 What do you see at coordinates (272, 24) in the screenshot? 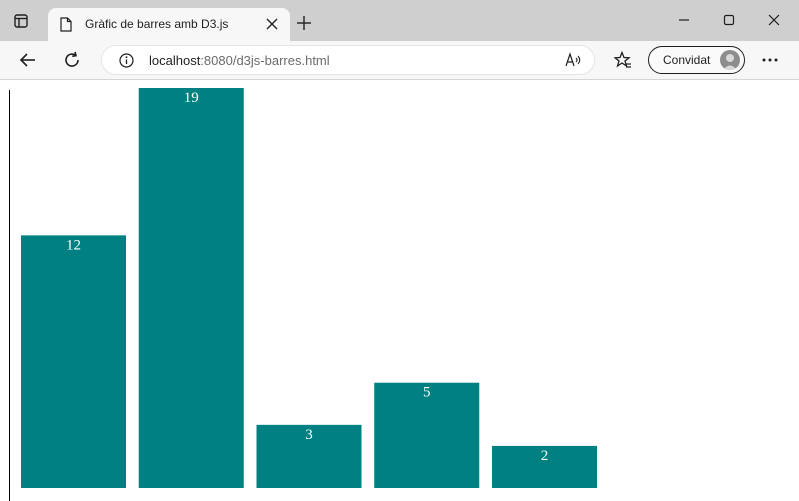
I see `close-tab-icon` at bounding box center [272, 24].